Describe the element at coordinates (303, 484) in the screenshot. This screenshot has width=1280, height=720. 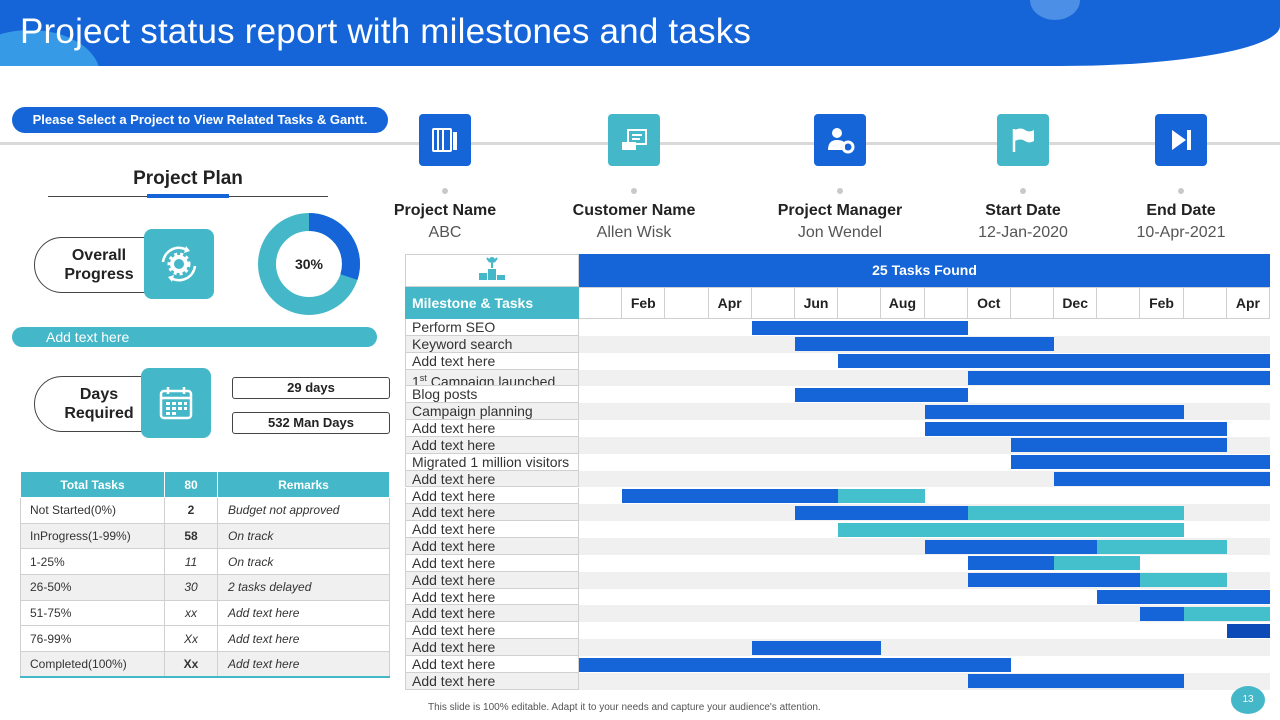
I see `header-remarks: Remarks` at that location.